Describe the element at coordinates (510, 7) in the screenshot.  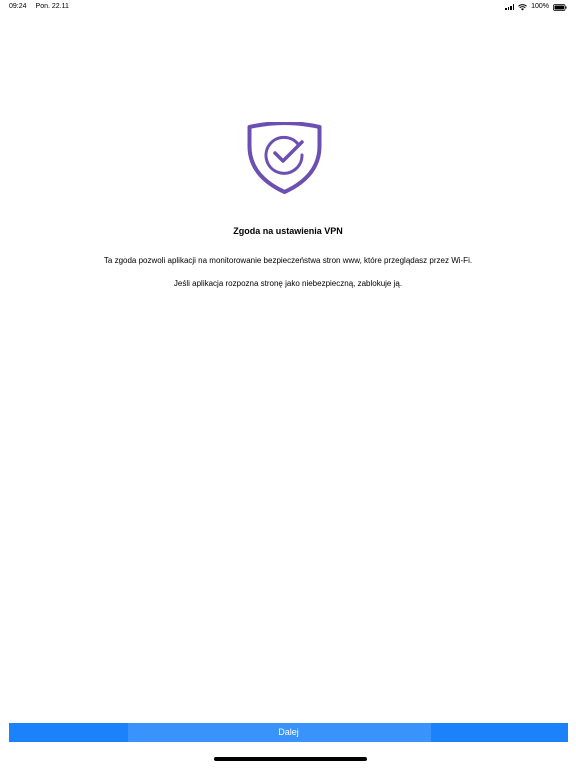
I see `signal-icon` at that location.